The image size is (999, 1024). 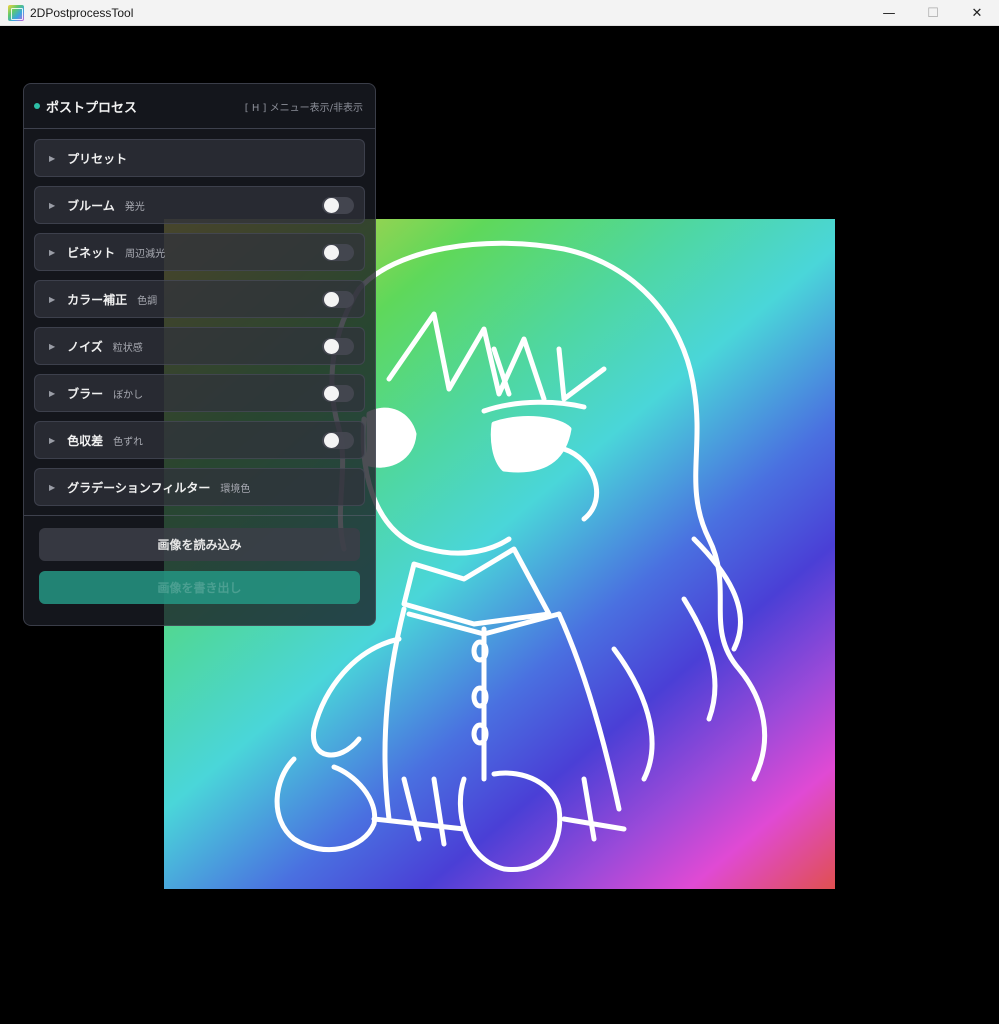 I want to click on color-correction-toggle, so click(x=338, y=299).